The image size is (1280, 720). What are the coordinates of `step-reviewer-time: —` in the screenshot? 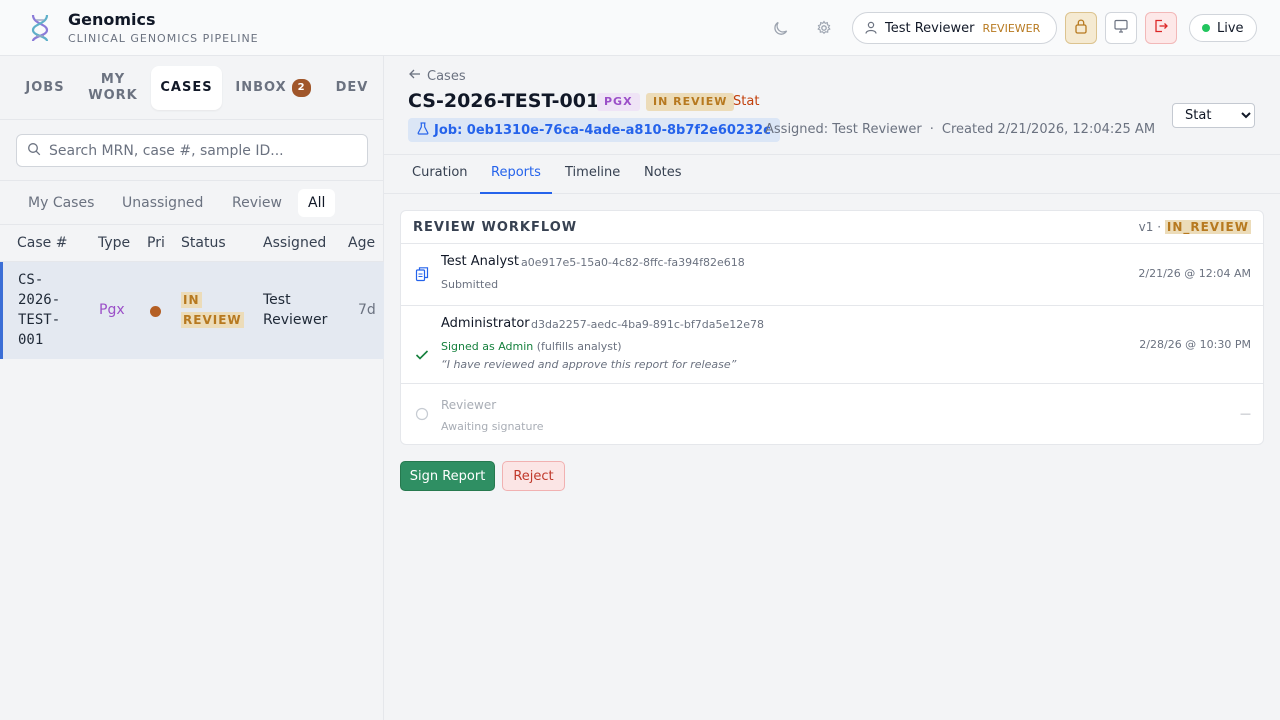 It's located at (1245, 413).